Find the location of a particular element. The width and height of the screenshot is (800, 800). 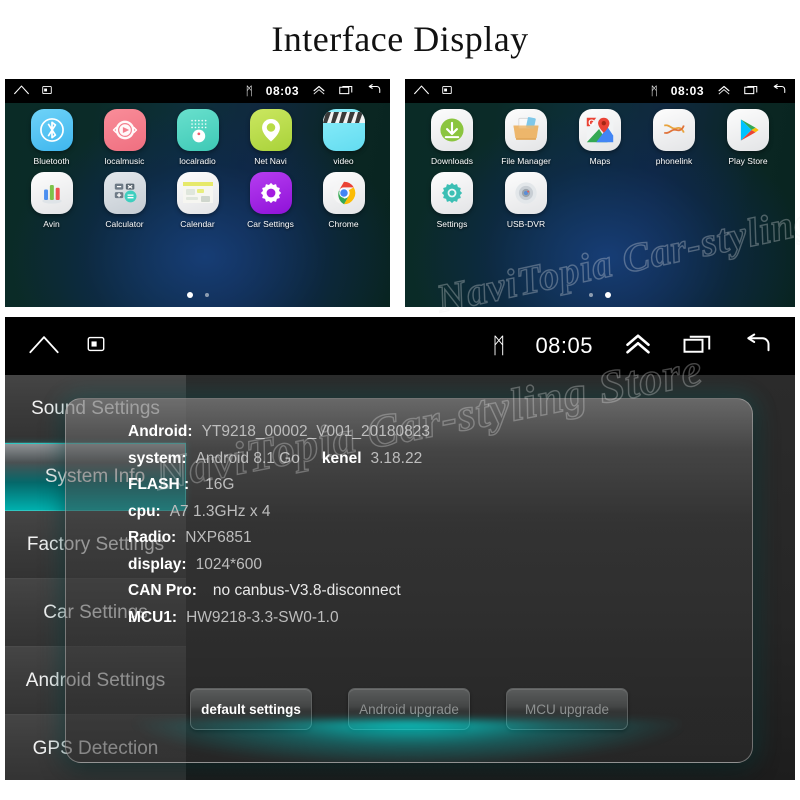

bluetooth-app-icon is located at coordinates (51, 130).